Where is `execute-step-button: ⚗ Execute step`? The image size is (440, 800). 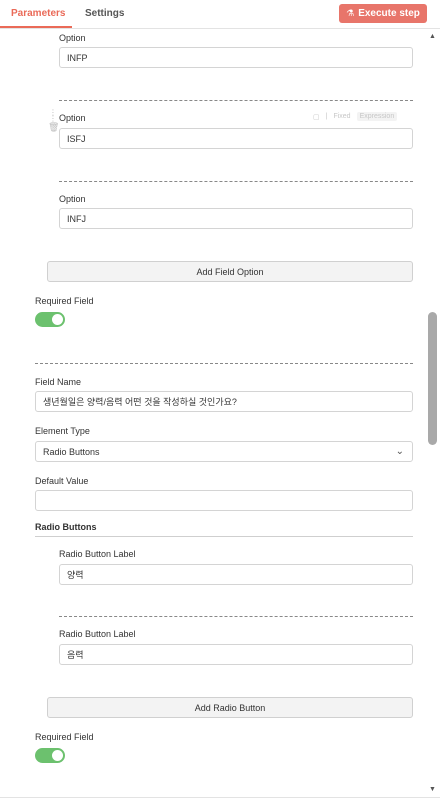 execute-step-button: ⚗ Execute step is located at coordinates (383, 13).